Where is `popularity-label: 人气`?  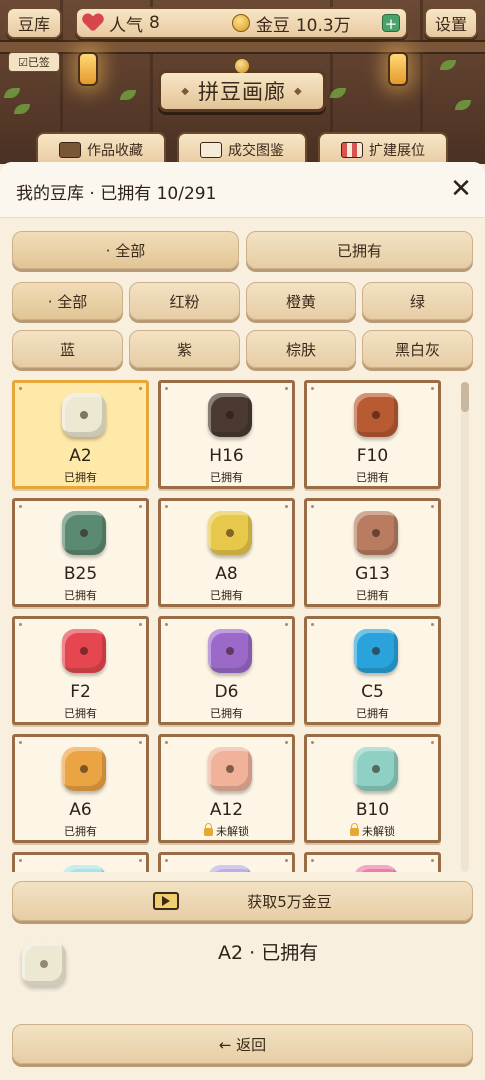
popularity-label: 人气 is located at coordinates (126, 25).